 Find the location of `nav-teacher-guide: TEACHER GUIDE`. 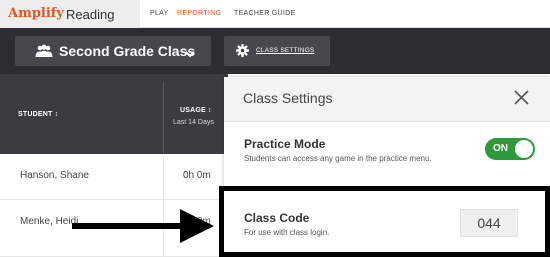

nav-teacher-guide: TEACHER GUIDE is located at coordinates (264, 13).